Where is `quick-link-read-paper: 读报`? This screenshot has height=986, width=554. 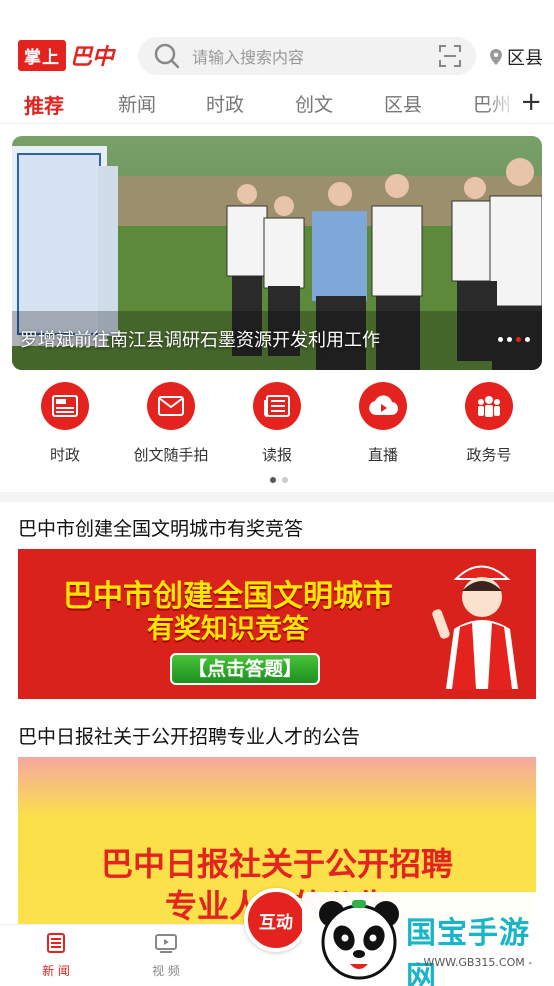
quick-link-read-paper: 读报 is located at coordinates (277, 423).